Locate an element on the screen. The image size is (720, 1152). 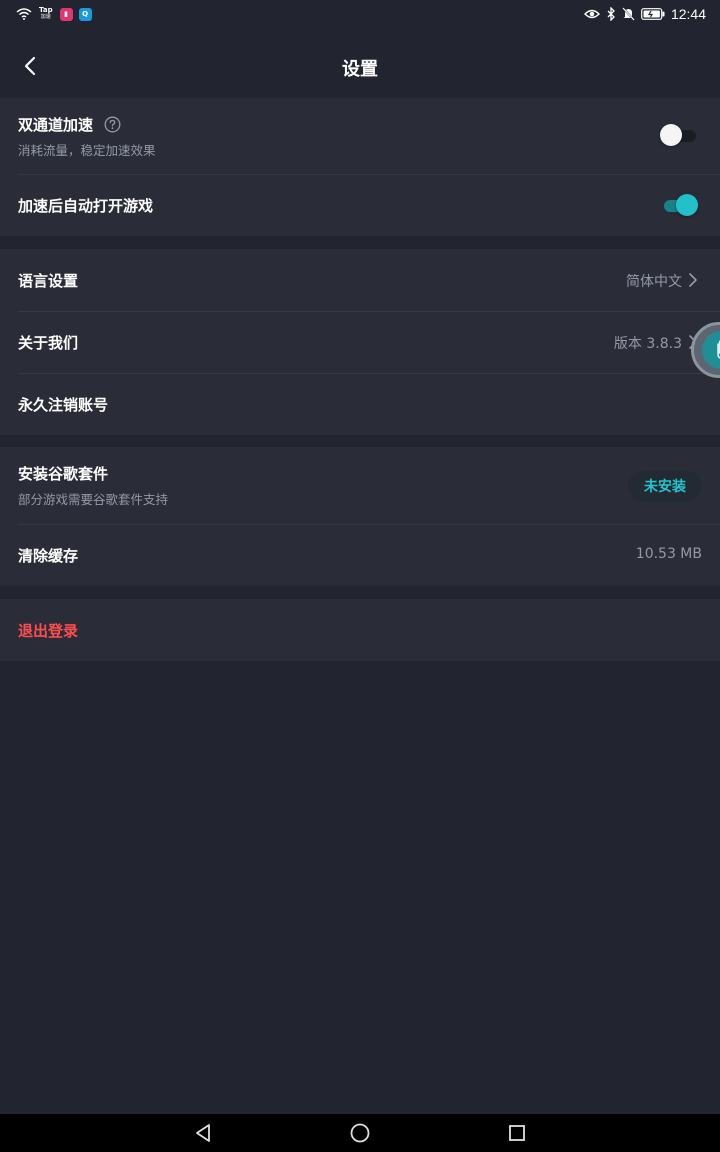
clear-cache-title: 清除缓存 is located at coordinates (48, 556).